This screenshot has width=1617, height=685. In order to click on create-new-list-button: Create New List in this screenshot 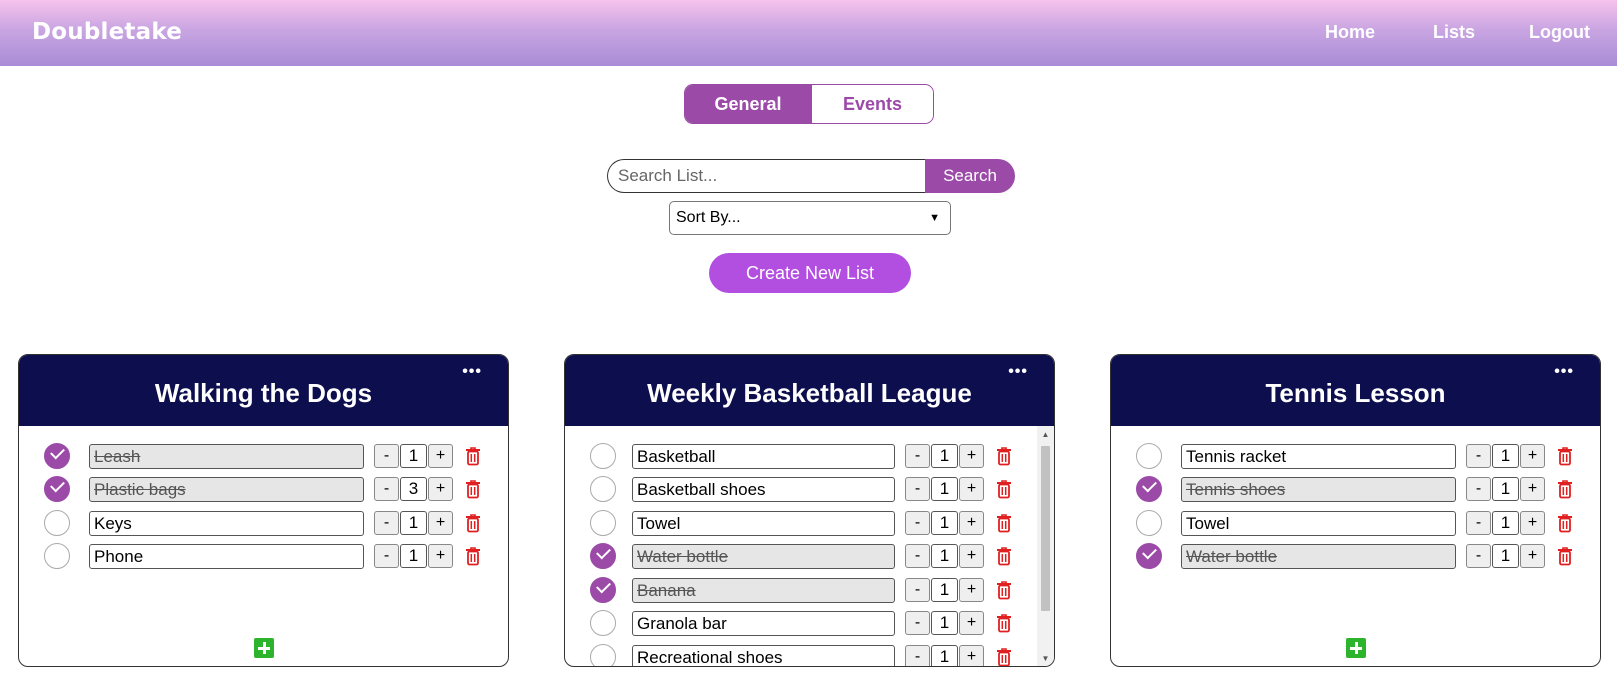, I will do `click(810, 273)`.